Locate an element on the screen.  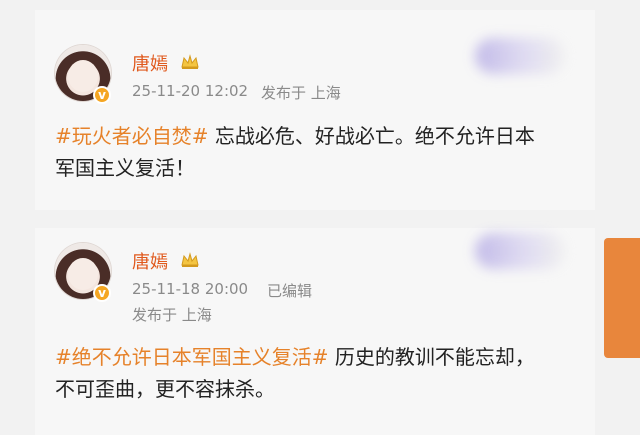
edited-label: 已编辑 is located at coordinates (290, 291).